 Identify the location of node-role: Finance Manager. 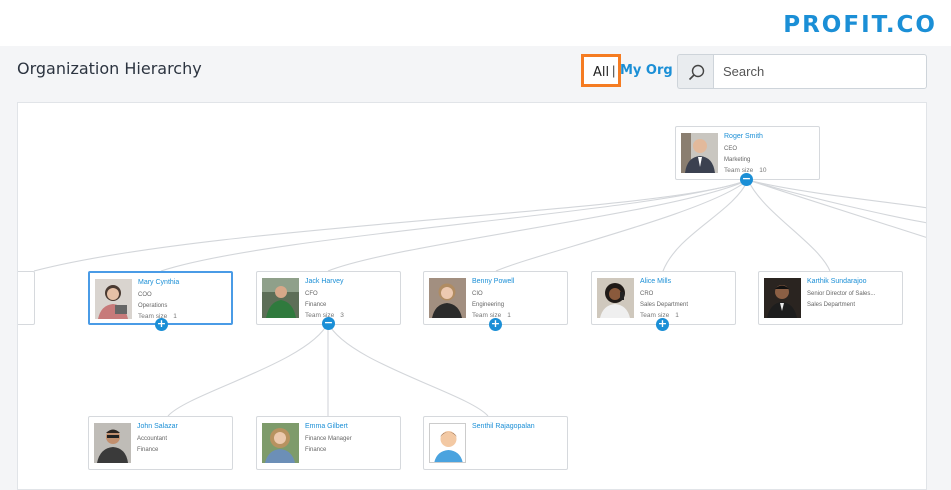
(328, 439).